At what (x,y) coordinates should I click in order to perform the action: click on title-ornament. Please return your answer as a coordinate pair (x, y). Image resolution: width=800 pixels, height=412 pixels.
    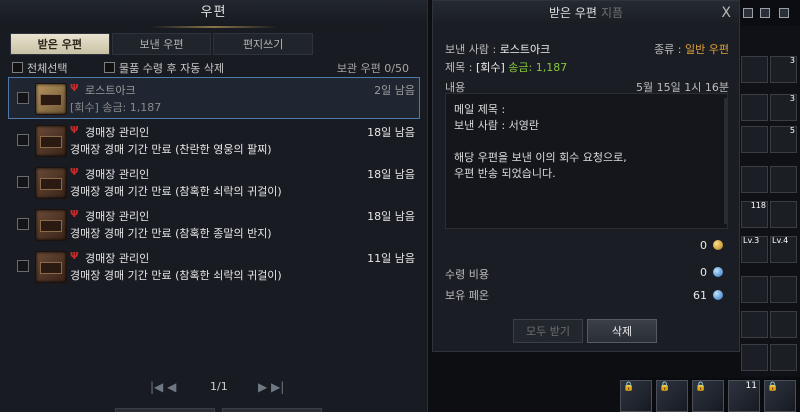
    Looking at the image, I should click on (213, 27).